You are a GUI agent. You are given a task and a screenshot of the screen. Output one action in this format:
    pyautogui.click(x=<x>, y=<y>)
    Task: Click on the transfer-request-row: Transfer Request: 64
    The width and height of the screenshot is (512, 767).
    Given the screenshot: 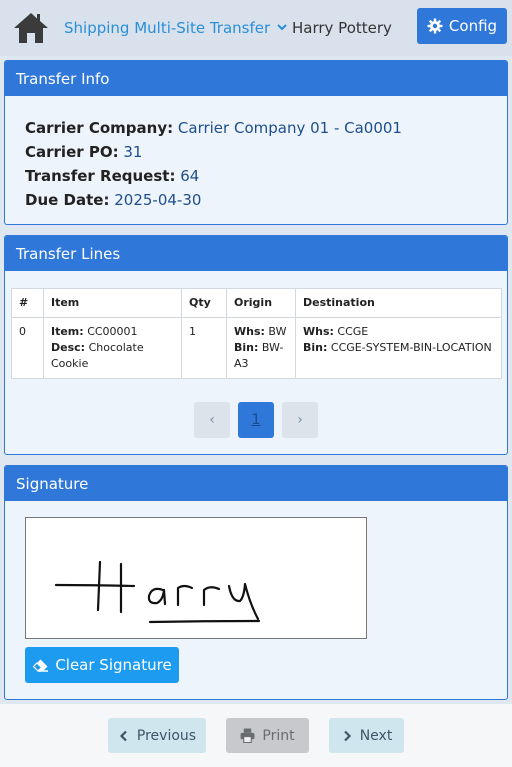 What is the action you would take?
    pyautogui.click(x=266, y=176)
    